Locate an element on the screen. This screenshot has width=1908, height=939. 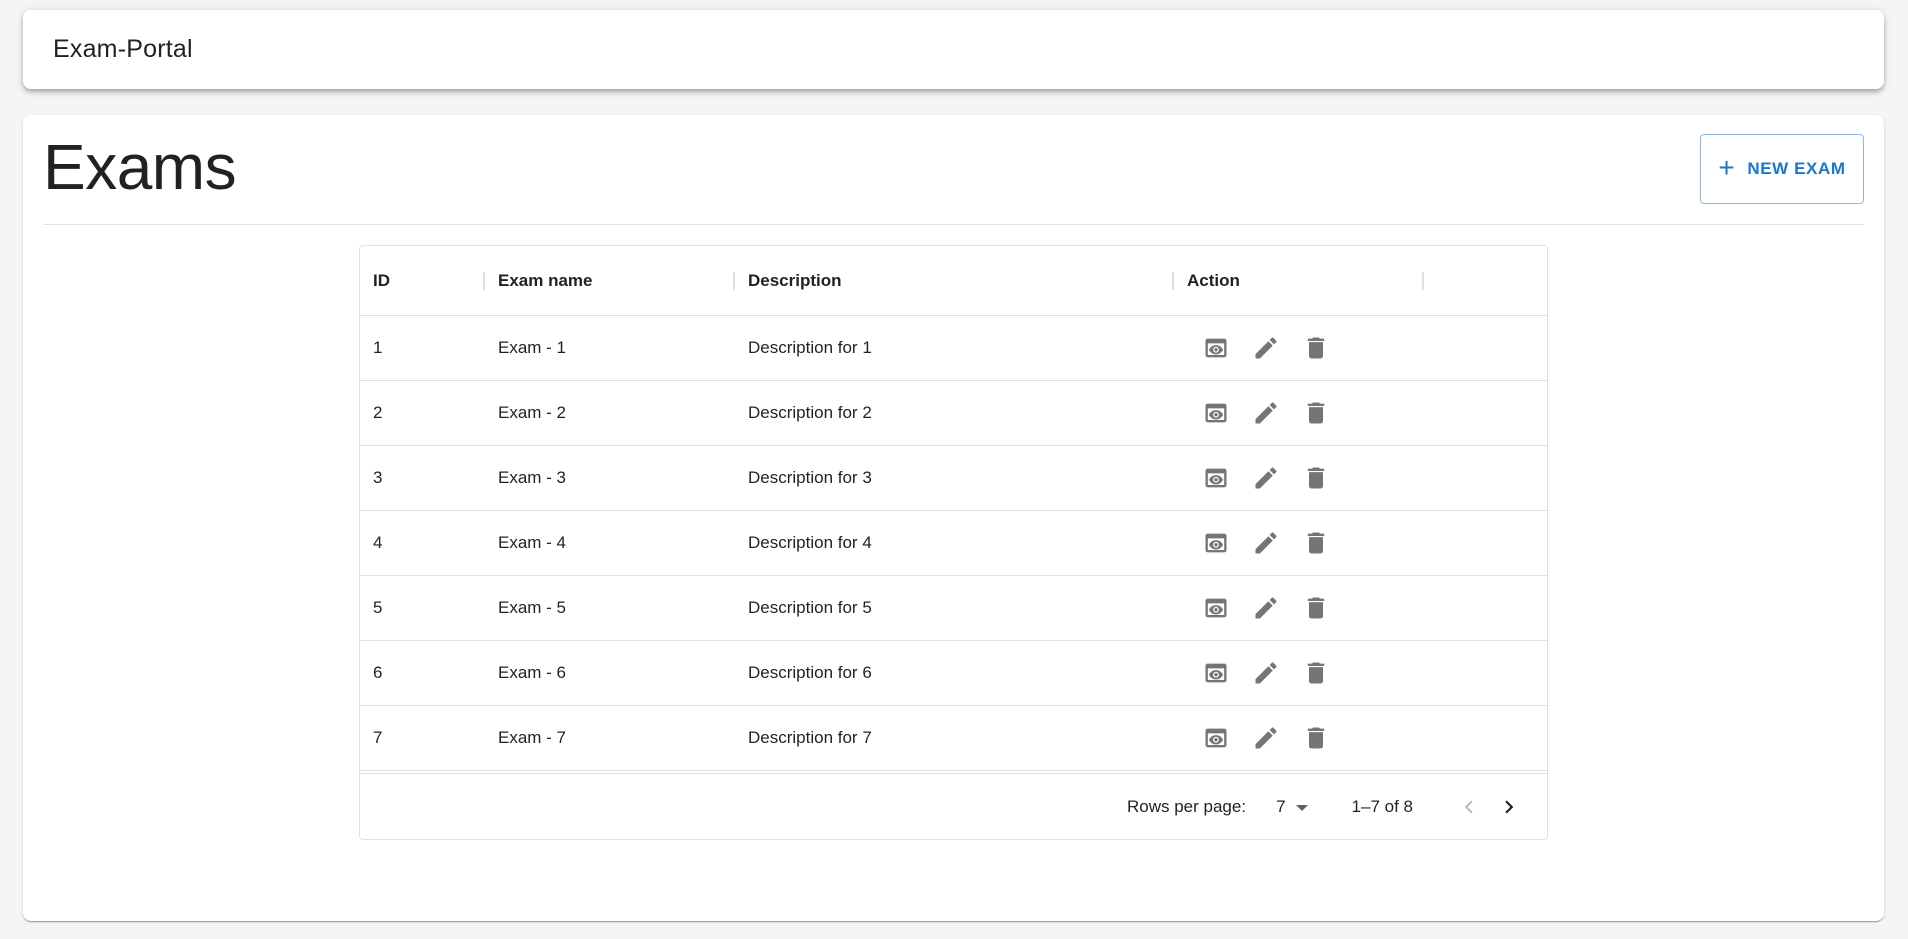
chevron-down-icon is located at coordinates (1301, 807).